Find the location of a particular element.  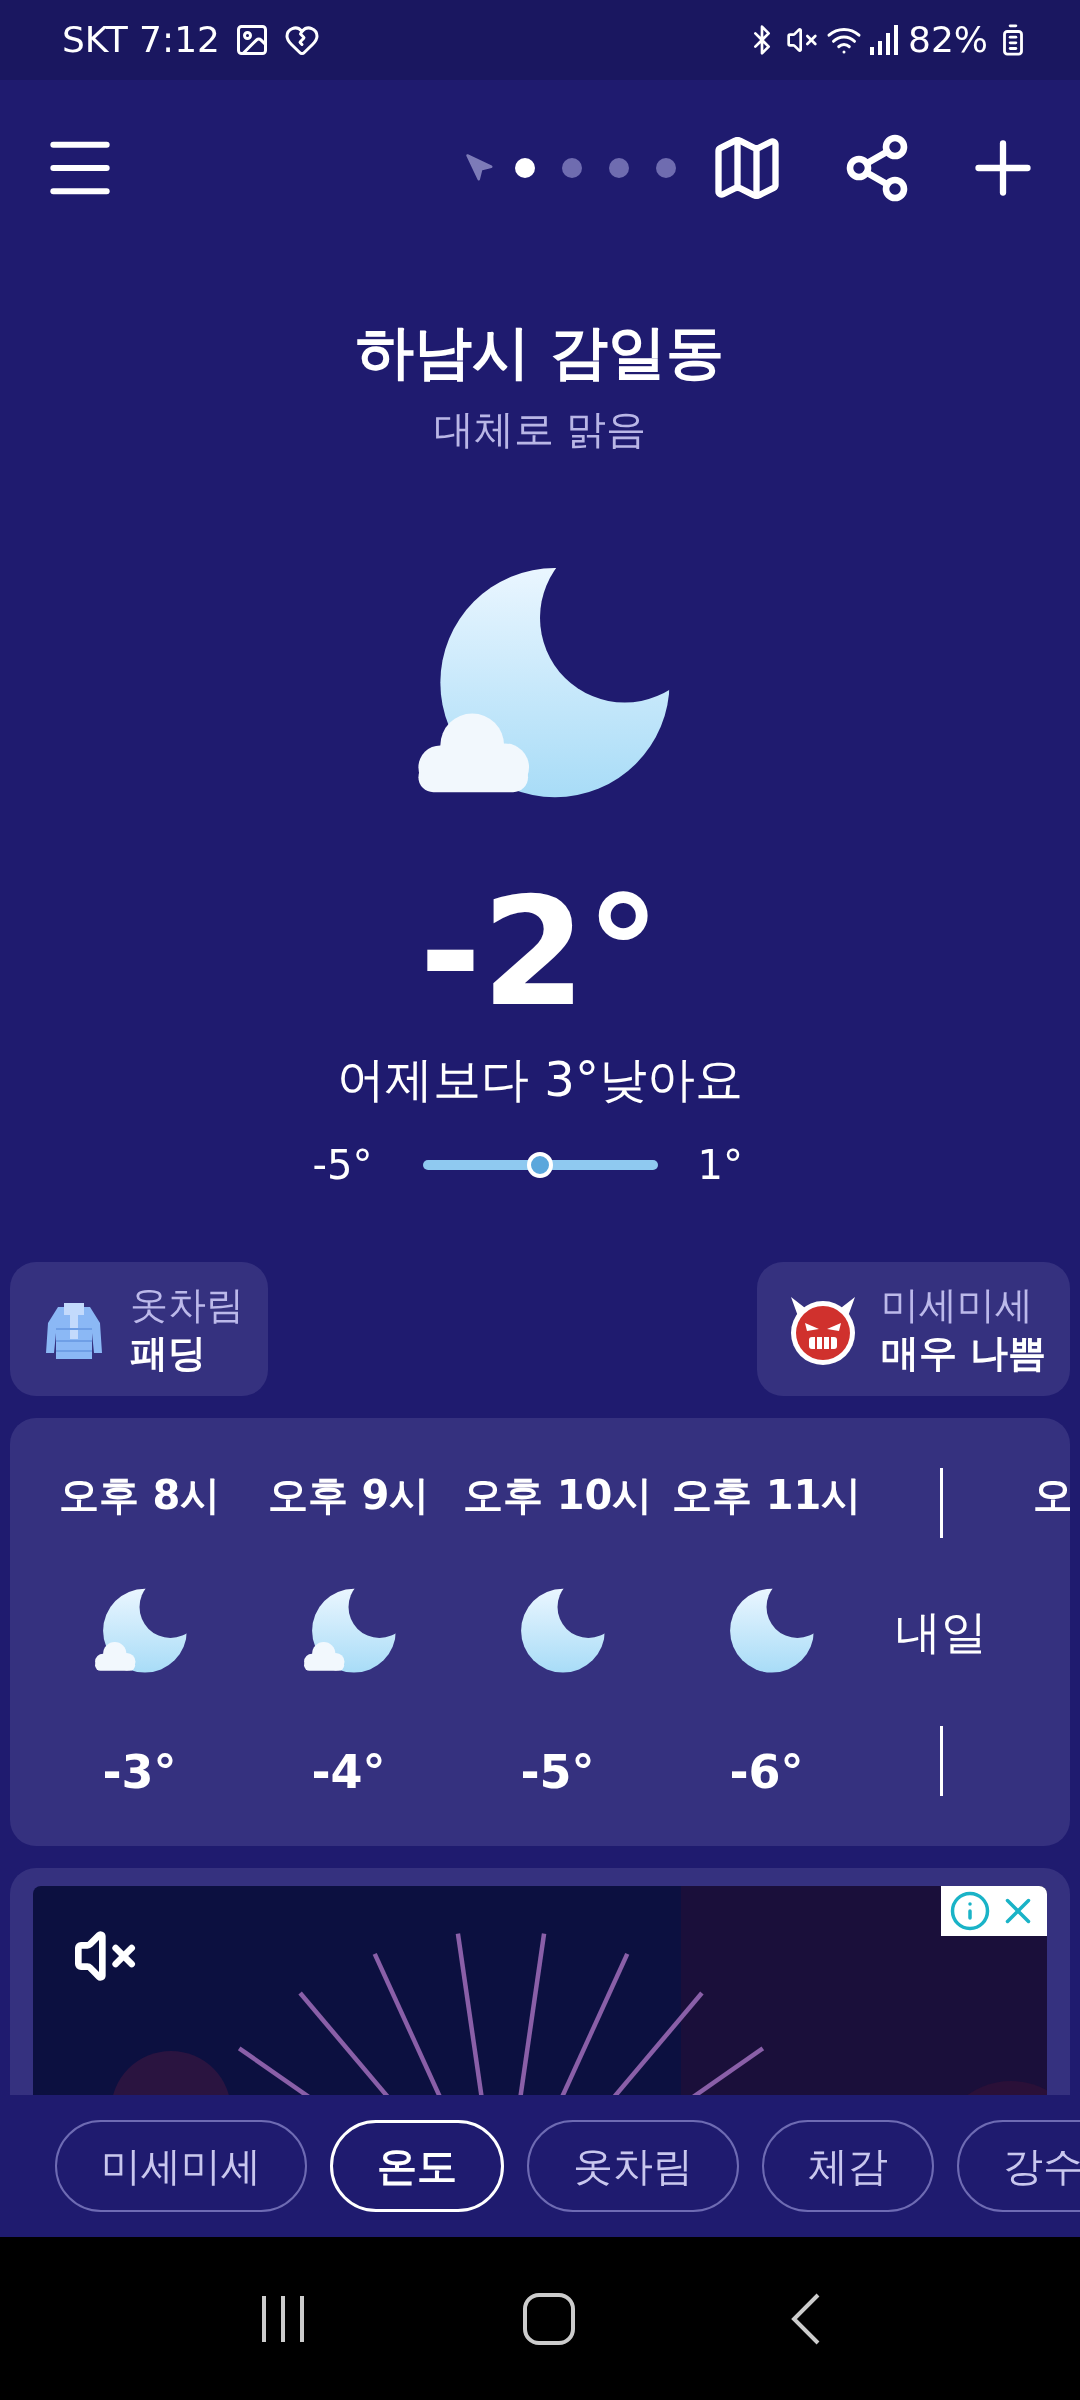

hour-temperature: -4° is located at coordinates (348, 1772).